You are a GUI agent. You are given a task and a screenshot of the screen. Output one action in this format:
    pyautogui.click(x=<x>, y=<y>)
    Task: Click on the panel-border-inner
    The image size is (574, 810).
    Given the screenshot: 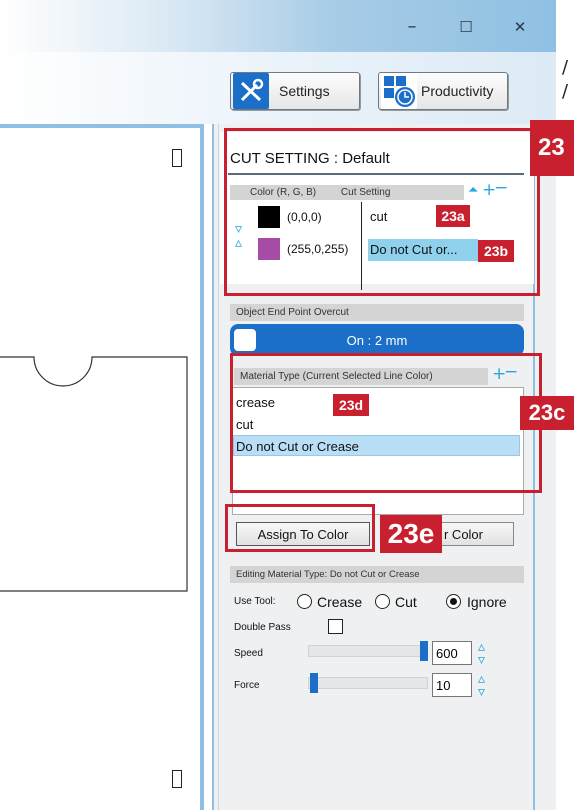 What is the action you would take?
    pyautogui.click(x=218, y=467)
    